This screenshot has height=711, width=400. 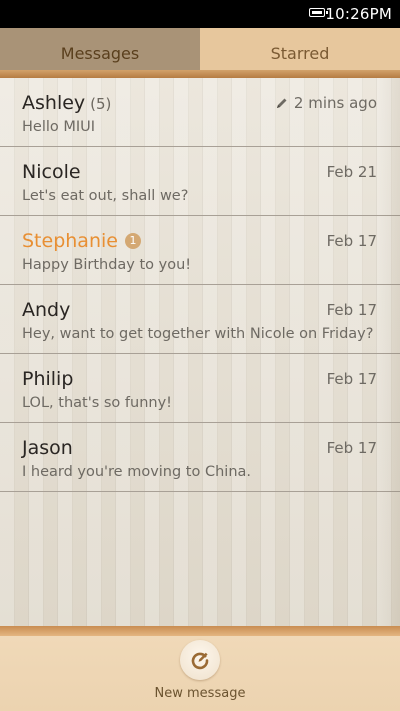 I want to click on compose-button-circle, so click(x=200, y=660).